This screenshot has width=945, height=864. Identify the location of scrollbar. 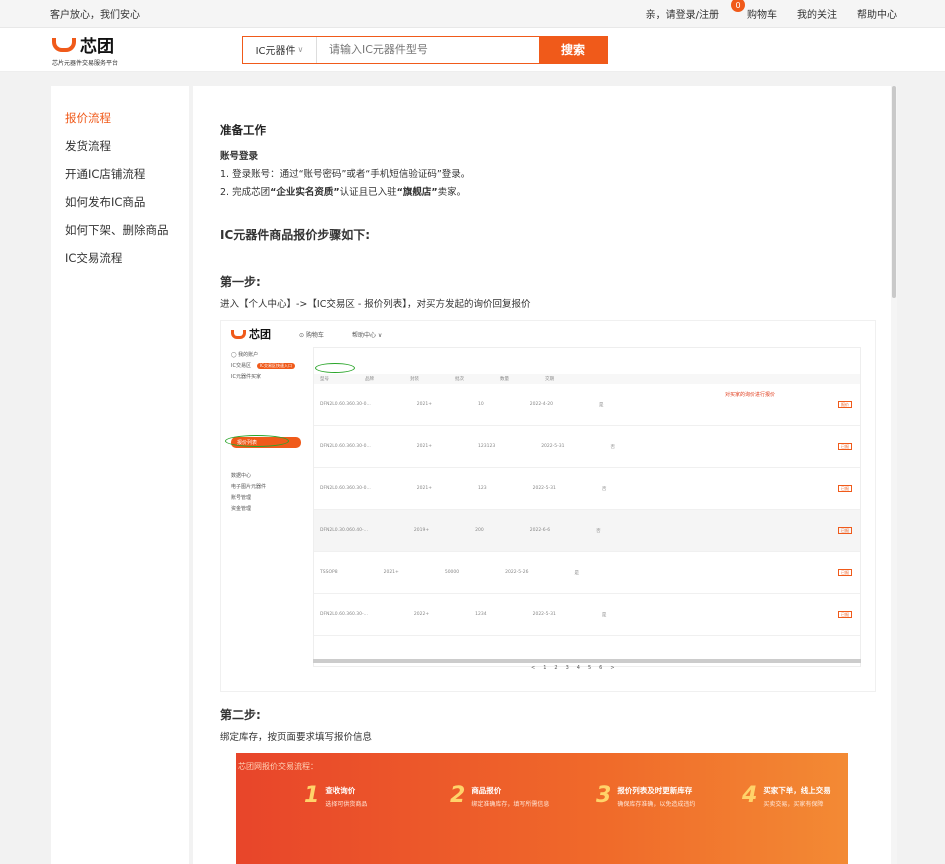
(894, 475).